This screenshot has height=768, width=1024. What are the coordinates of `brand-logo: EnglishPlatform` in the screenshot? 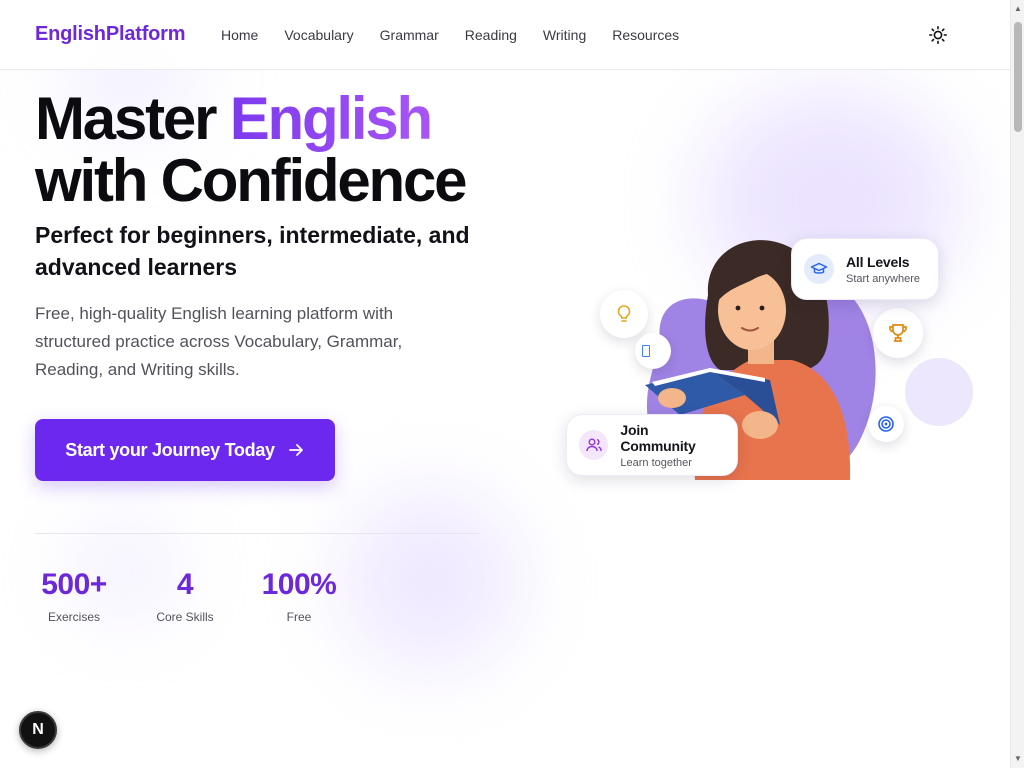 It's located at (110, 34).